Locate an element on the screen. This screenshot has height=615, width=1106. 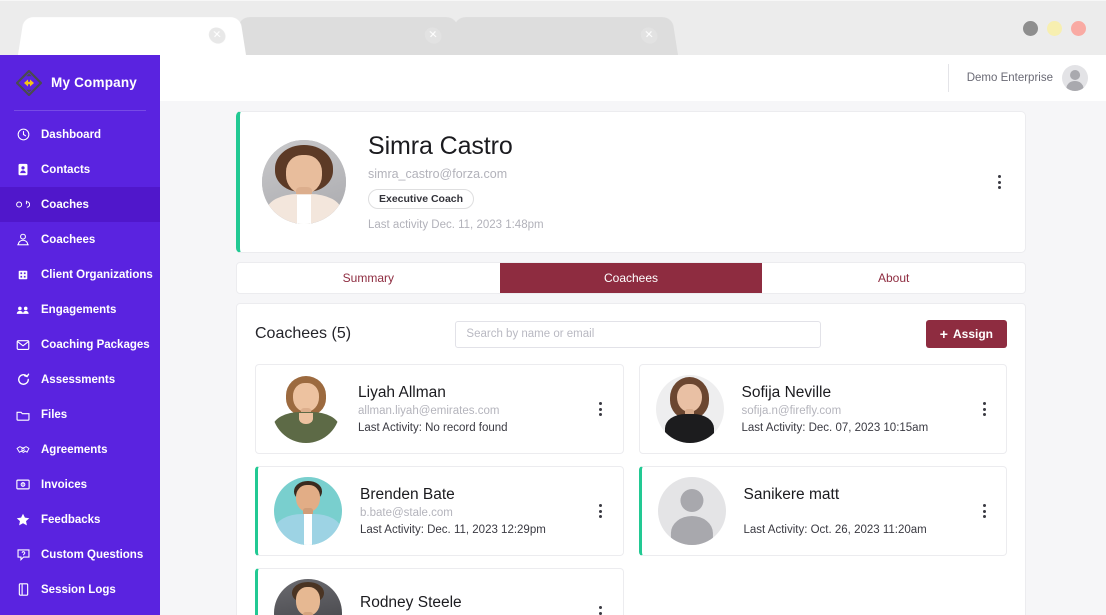
window-controls is located at coordinates (1054, 28).